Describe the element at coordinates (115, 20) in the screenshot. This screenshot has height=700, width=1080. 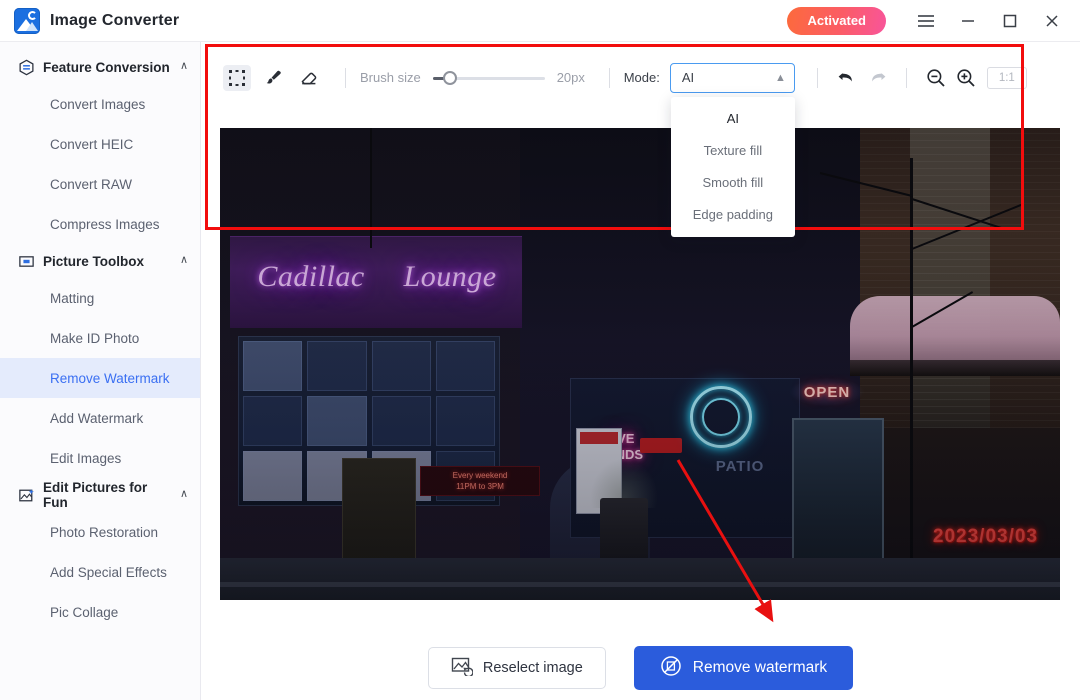
I see `app-title: Image Converter` at that location.